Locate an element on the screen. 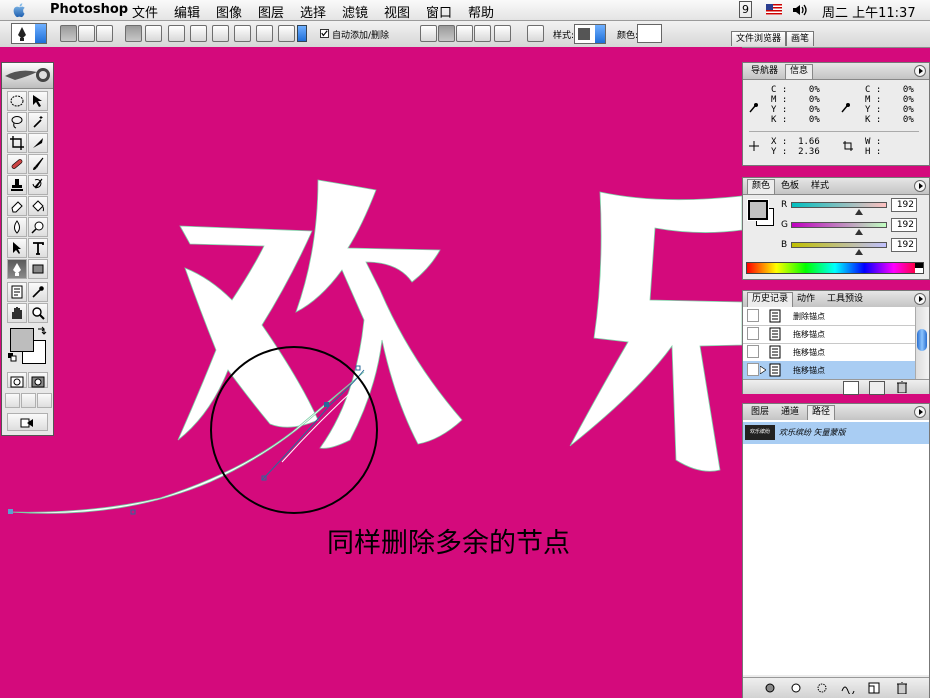 The image size is (930, 698). menubar-clock: 周二 上午11:37 is located at coordinates (869, 11).